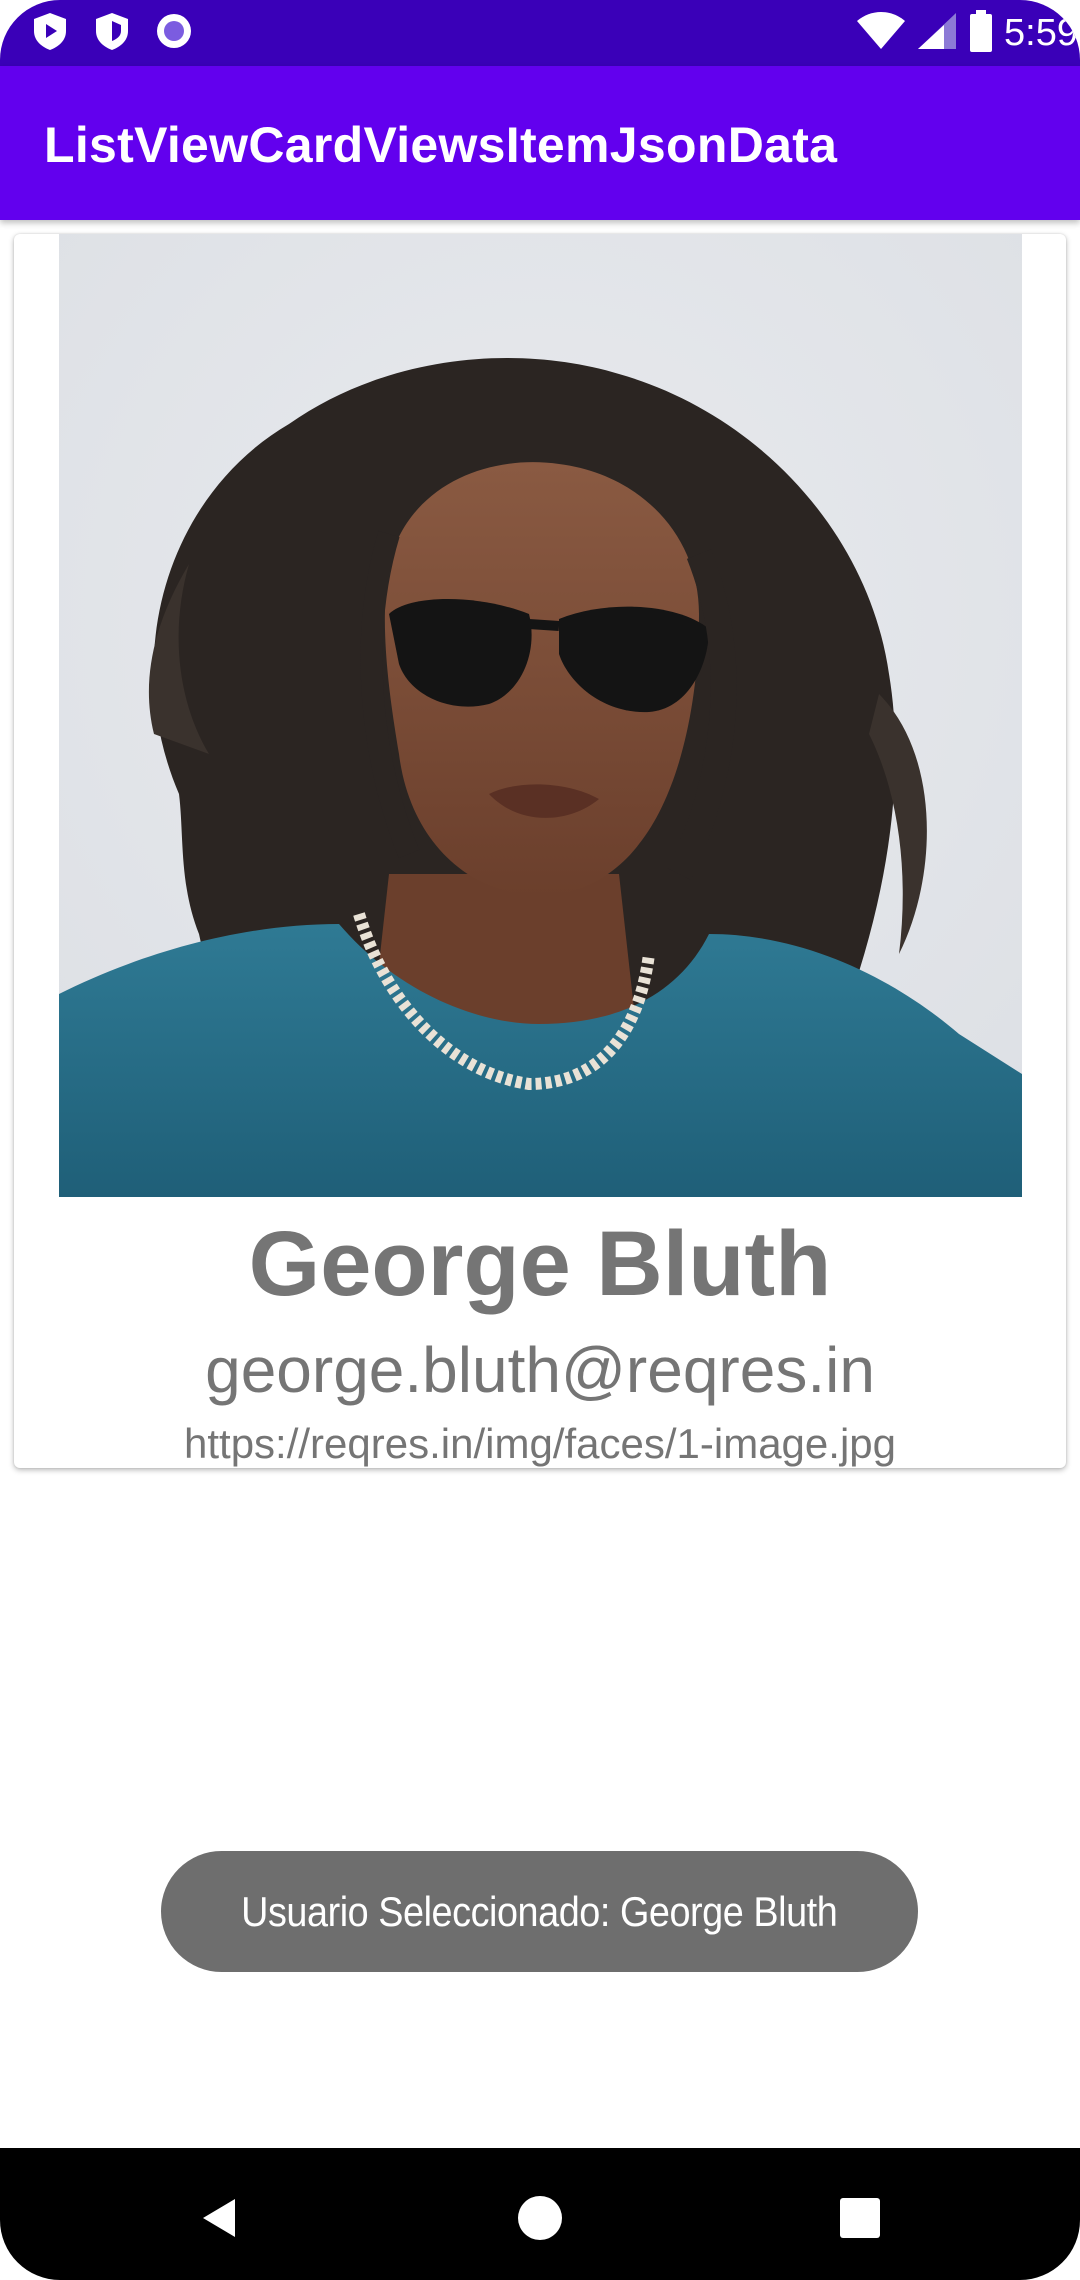 The width and height of the screenshot is (1080, 2280). I want to click on toast: Usuario Seleccionado: George Bluth, so click(539, 1911).